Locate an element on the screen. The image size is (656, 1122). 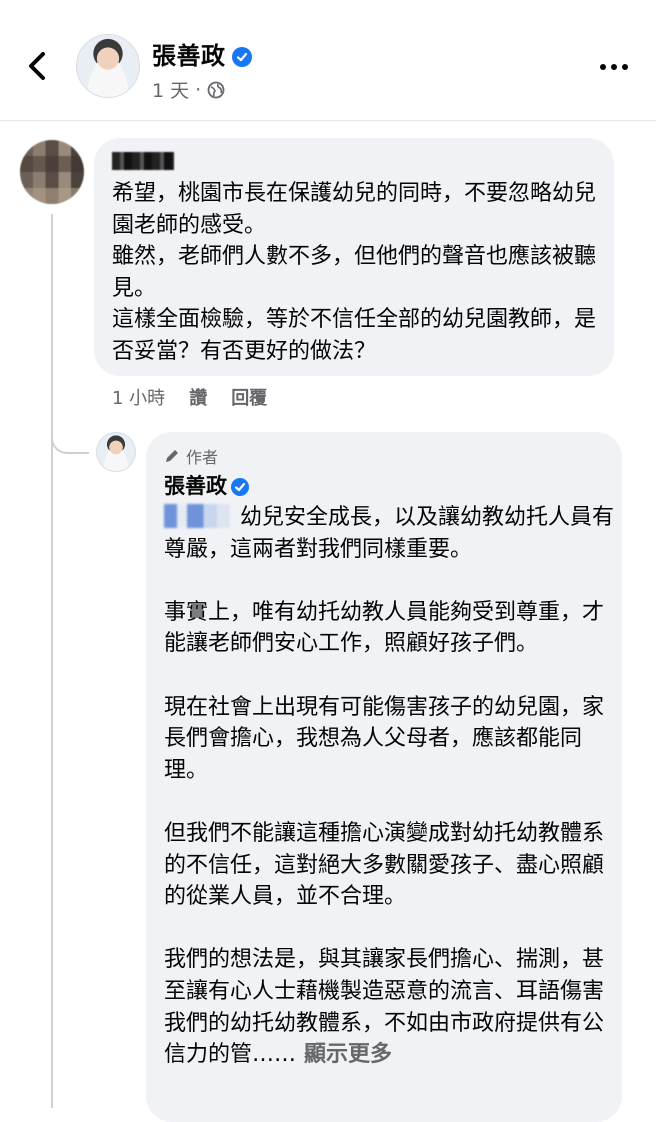
more-options-button is located at coordinates (614, 67).